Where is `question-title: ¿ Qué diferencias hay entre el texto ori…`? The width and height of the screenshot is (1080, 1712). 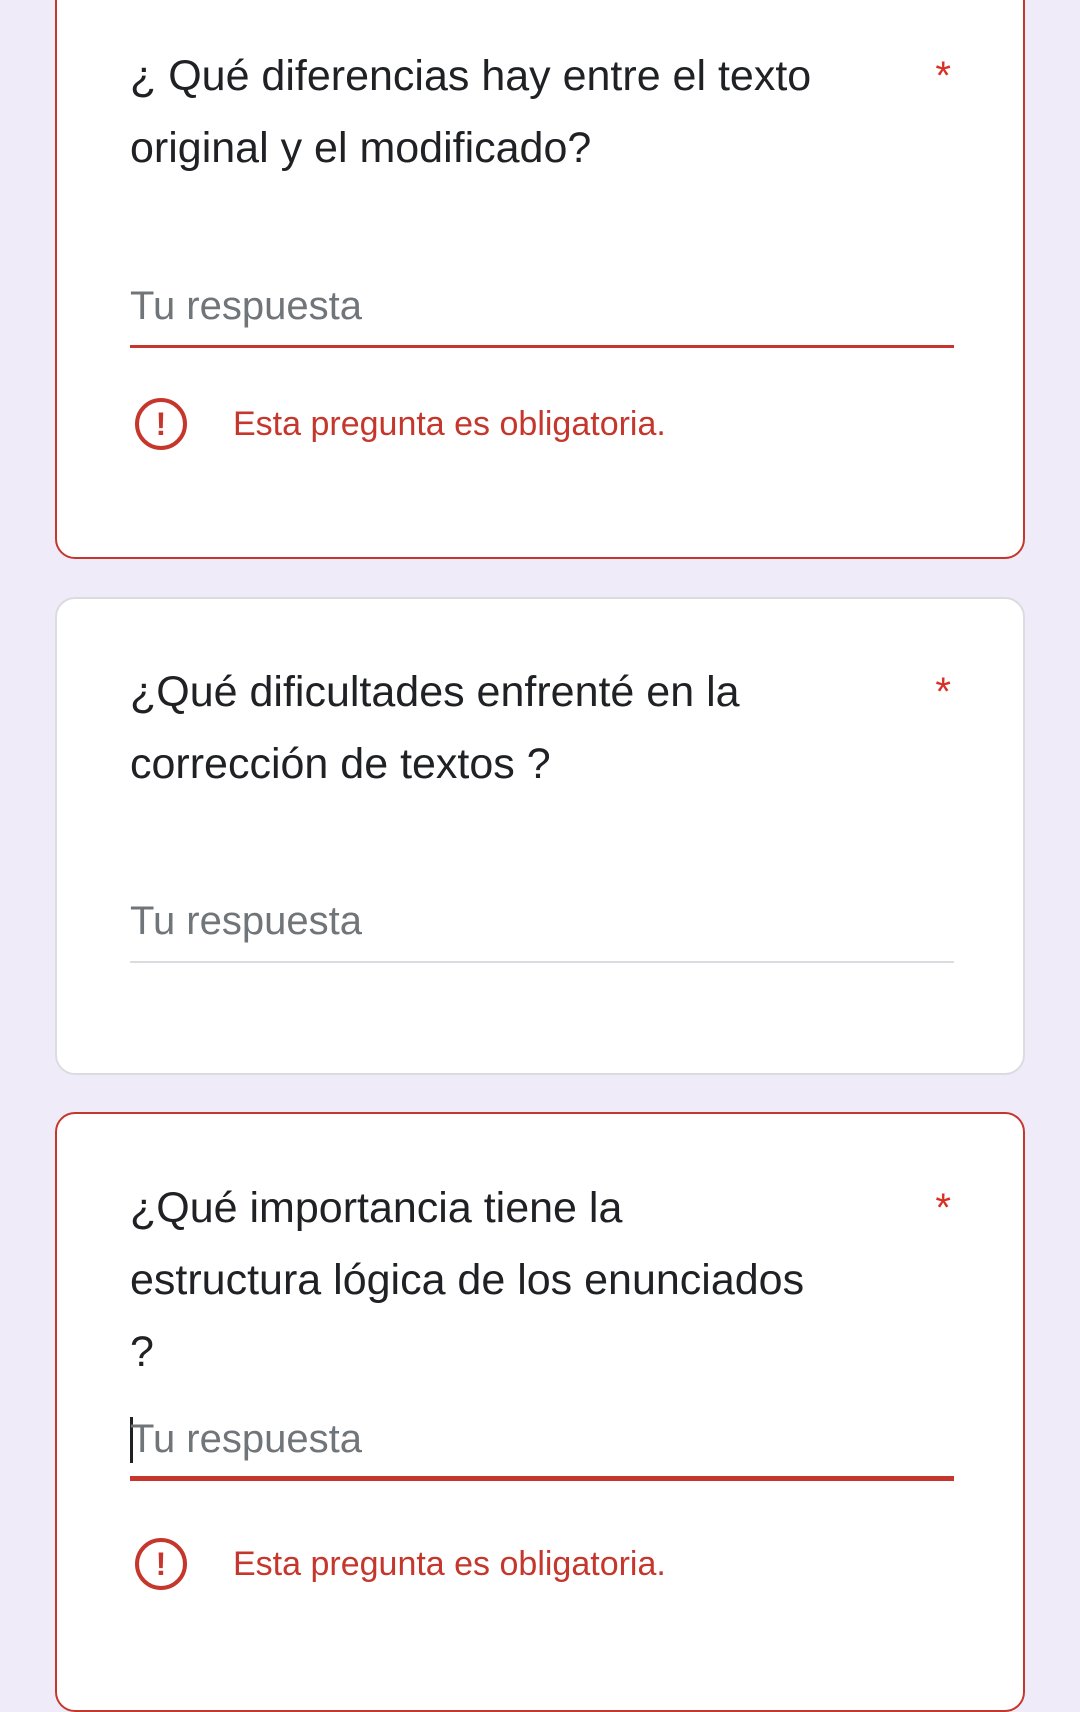 question-title: ¿ Qué diferencias hay entre el texto ori… is located at coordinates (471, 112).